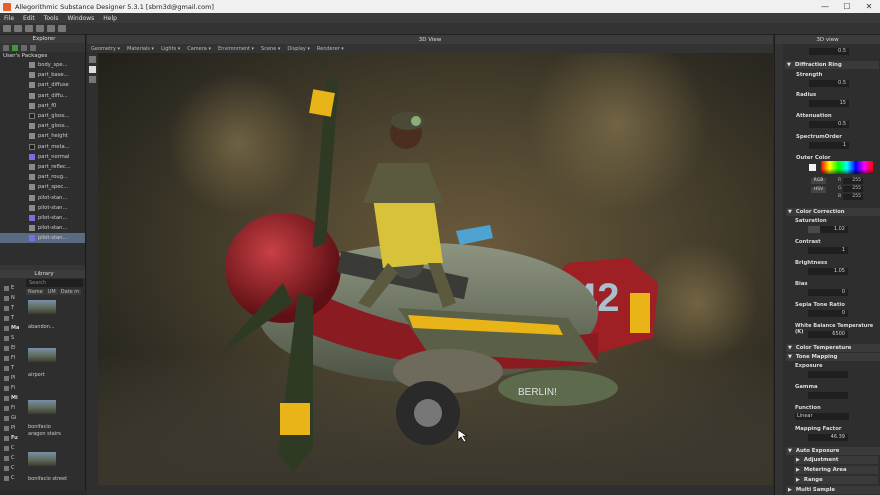  Describe the element at coordinates (9, 18) in the screenshot. I see `menu-file: File` at that location.